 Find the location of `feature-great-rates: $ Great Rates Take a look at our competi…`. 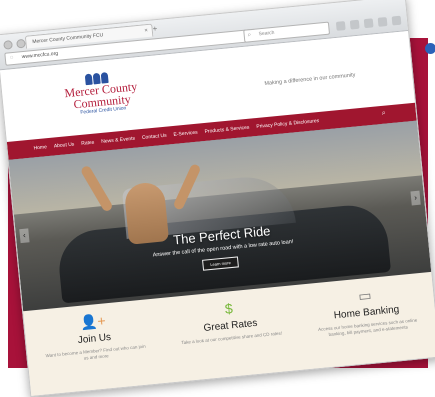

feature-great-rates: $ Great Rates Take a look at our competi… is located at coordinates (232, 342).